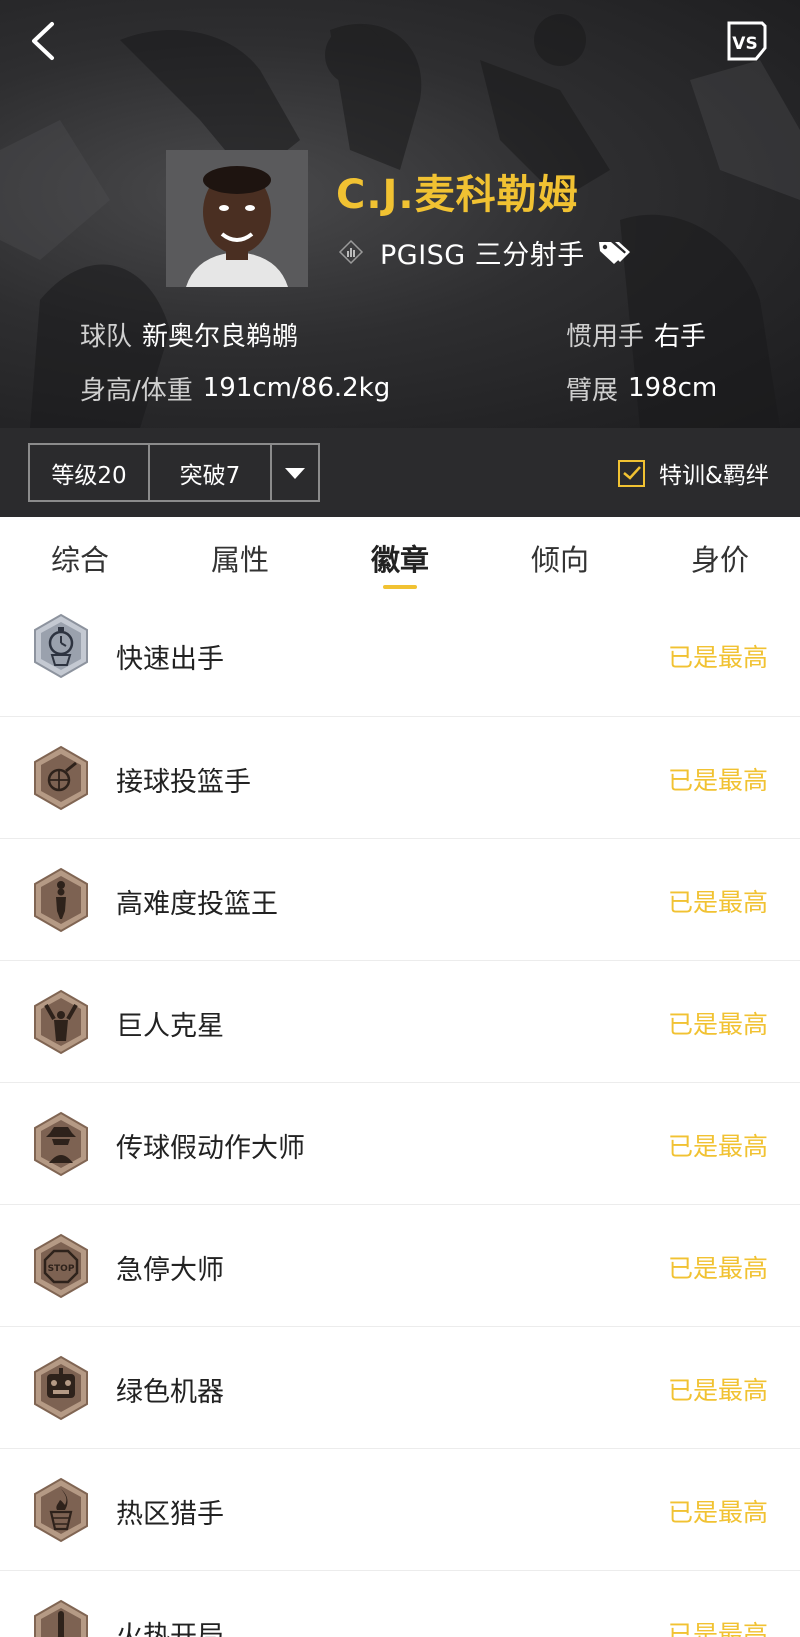 This screenshot has width=800, height=1637. What do you see at coordinates (400, 1510) in the screenshot?
I see `badge-row: 热区猎手 已是最高` at bounding box center [400, 1510].